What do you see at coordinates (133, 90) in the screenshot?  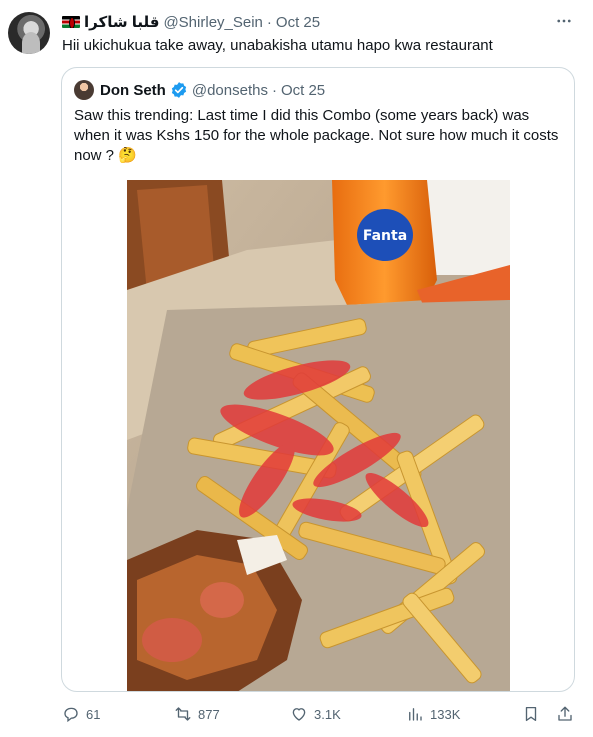 I see `quoted-author-name: Don Seth` at bounding box center [133, 90].